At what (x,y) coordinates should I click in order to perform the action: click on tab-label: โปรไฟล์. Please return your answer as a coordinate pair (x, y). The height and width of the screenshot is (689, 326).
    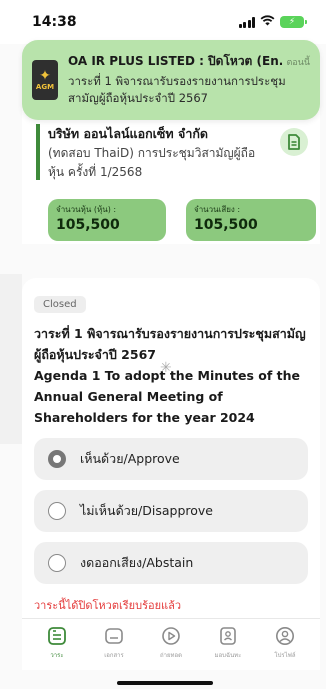
    Looking at the image, I should click on (285, 655).